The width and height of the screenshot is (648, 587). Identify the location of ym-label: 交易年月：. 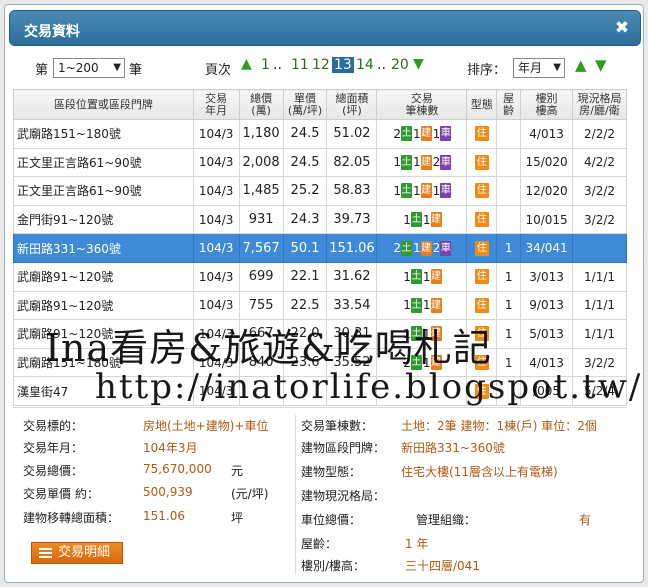
(53, 448).